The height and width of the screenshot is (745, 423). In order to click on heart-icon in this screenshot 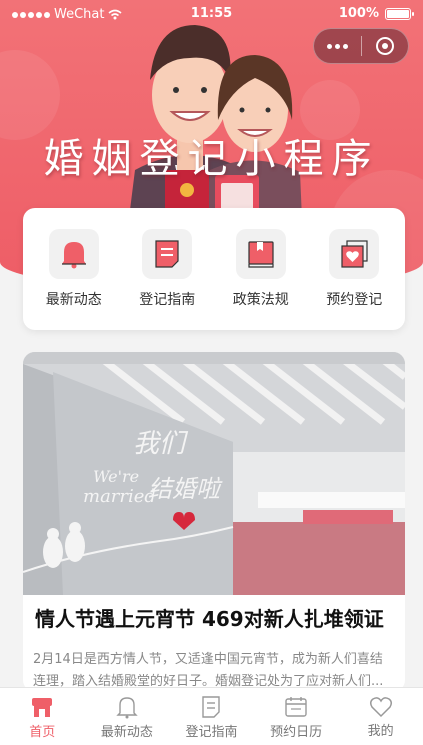, I will do `click(380, 707)`.